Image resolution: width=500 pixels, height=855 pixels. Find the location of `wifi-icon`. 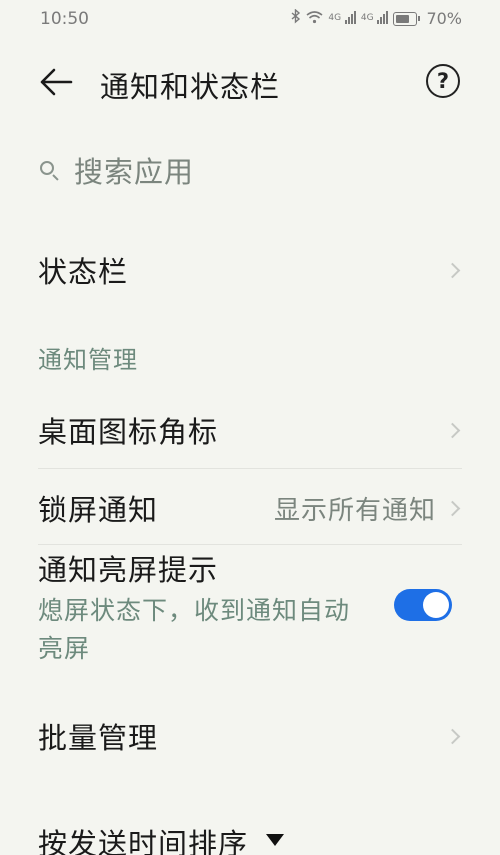

wifi-icon is located at coordinates (314, 19).